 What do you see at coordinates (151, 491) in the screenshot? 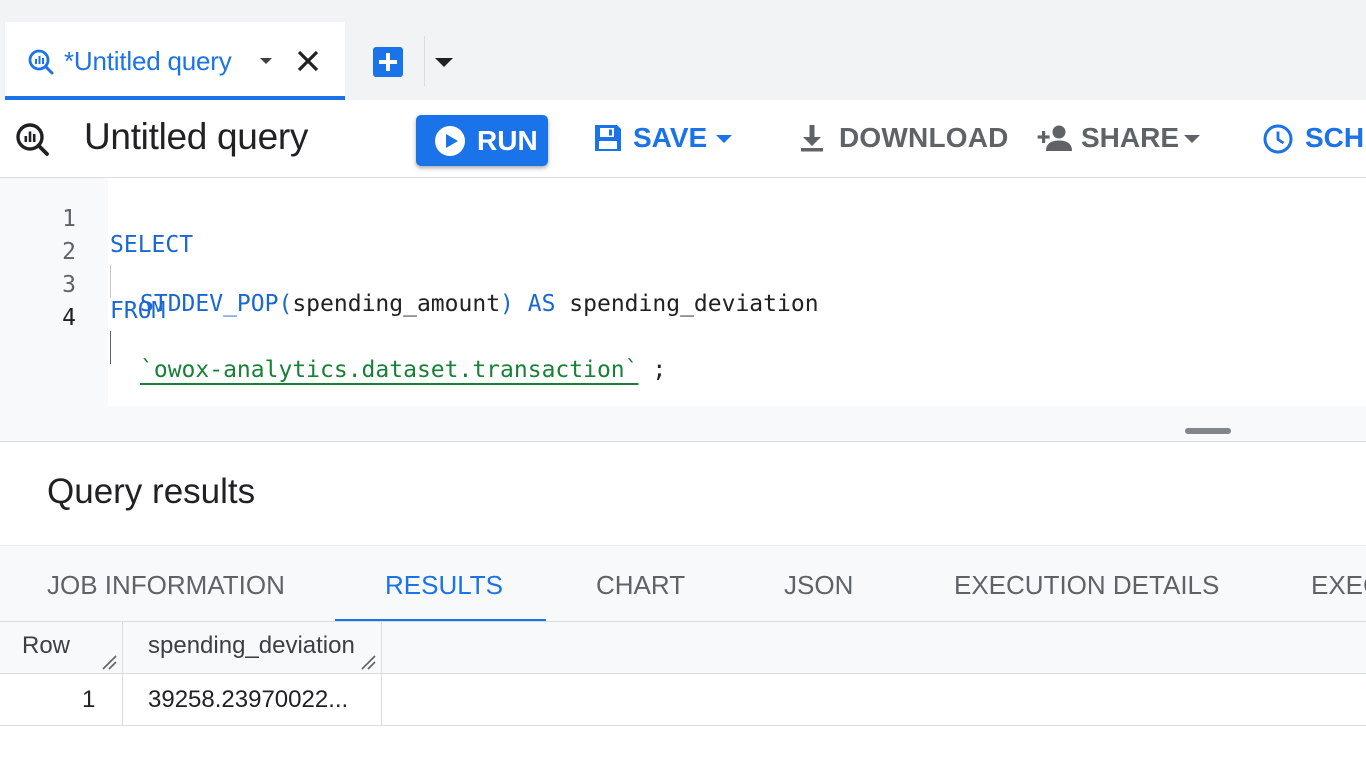
I see `results-title: Query results` at bounding box center [151, 491].